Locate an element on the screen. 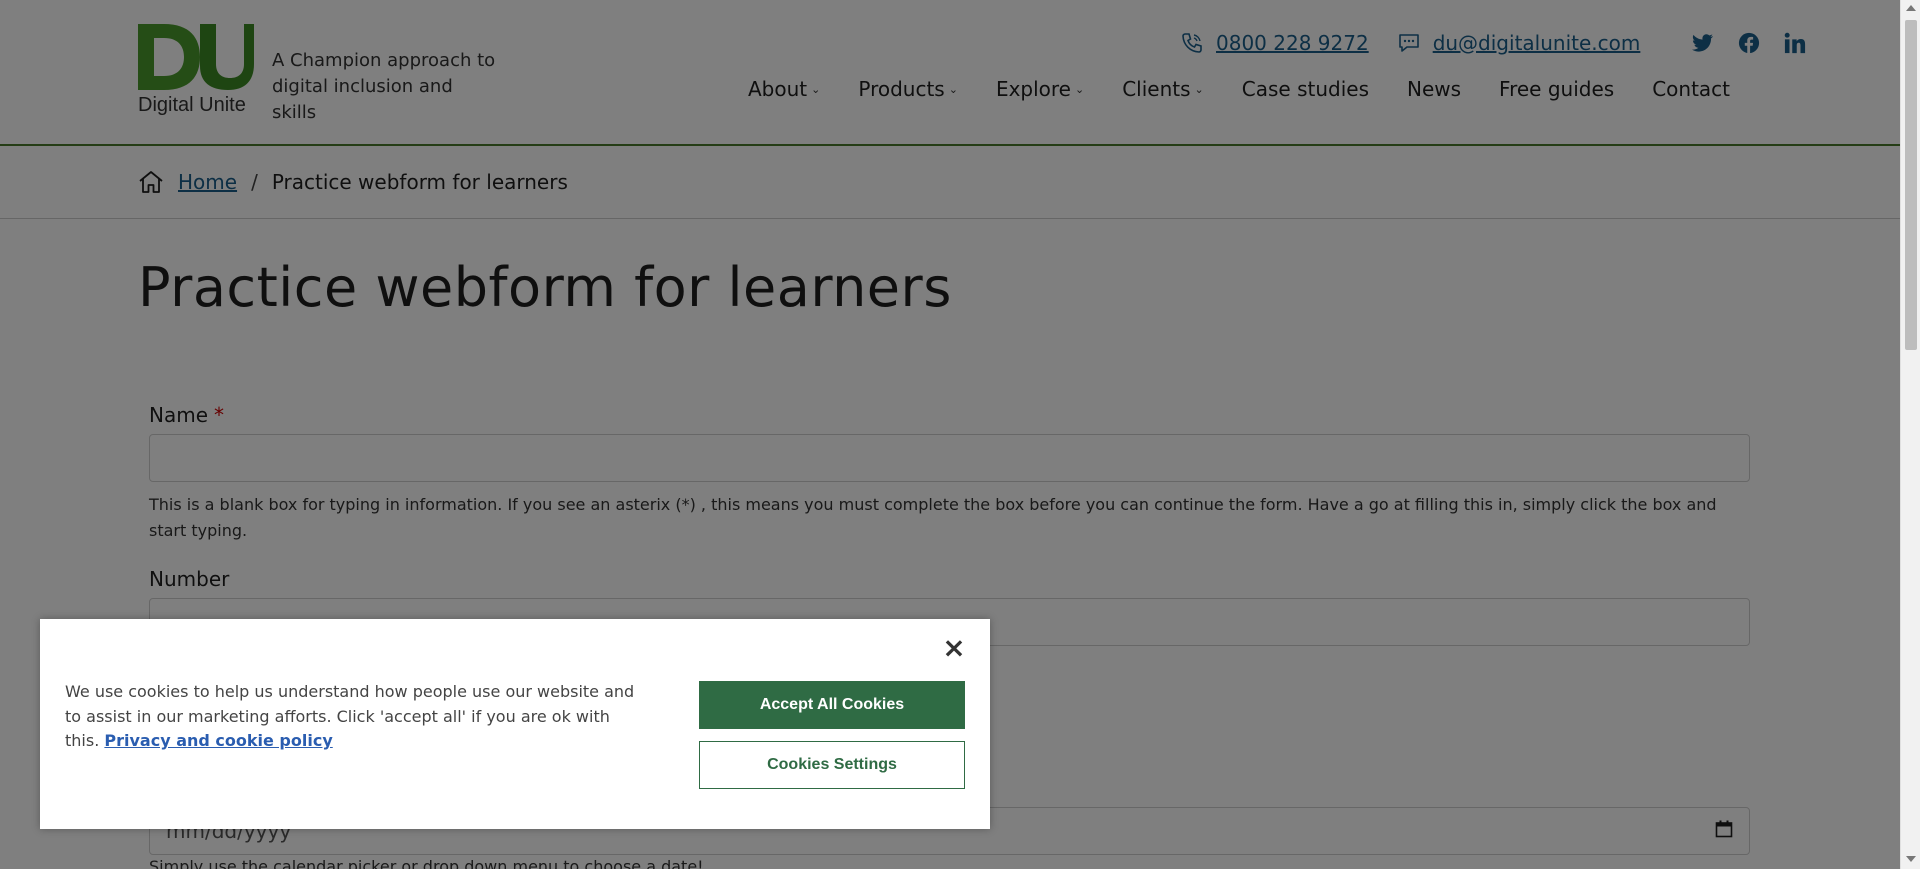 This screenshot has height=869, width=1920. vertical-scrollbar is located at coordinates (1910, 434).